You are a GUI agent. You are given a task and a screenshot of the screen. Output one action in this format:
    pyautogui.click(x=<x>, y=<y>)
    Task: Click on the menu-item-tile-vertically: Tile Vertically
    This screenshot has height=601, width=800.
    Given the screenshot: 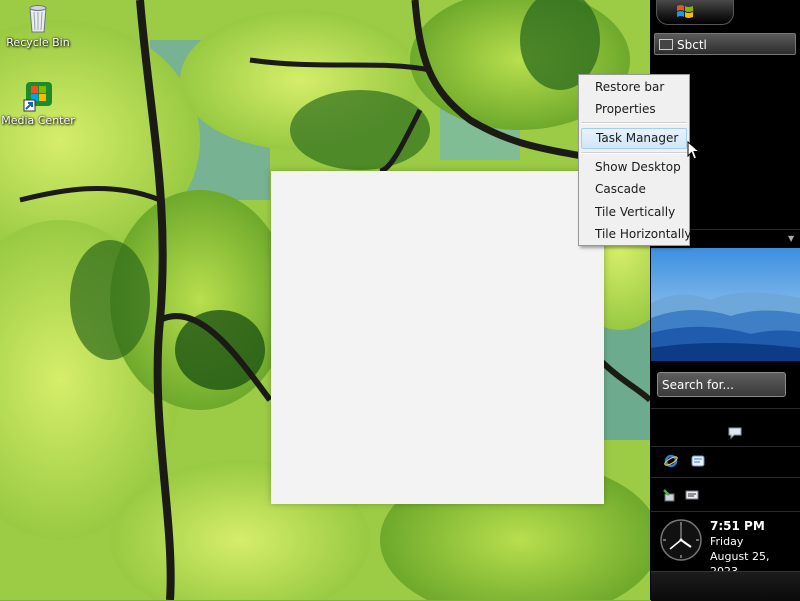 What is the action you would take?
    pyautogui.click(x=634, y=212)
    